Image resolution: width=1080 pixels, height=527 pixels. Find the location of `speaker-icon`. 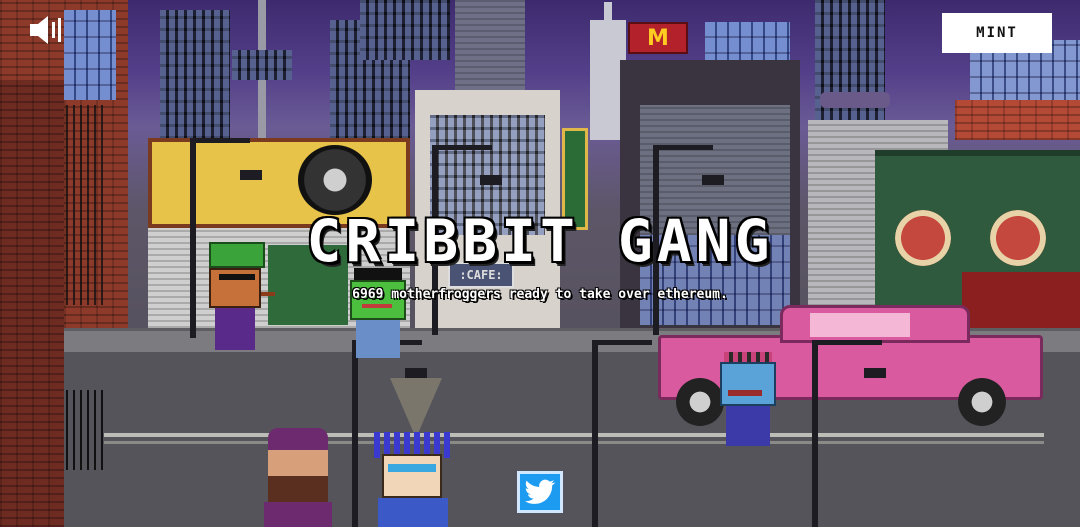

speaker-icon is located at coordinates (45, 30).